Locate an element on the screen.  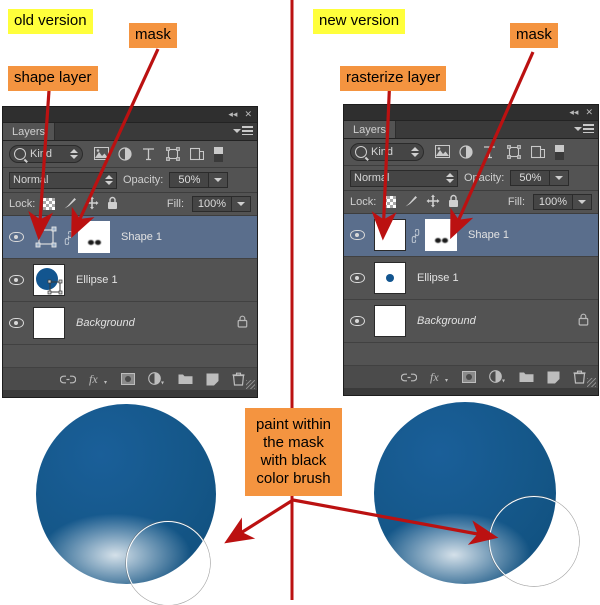
layers-list-new: Shape 1 Ellipse 1 Background is located at coordinates (471, 290).